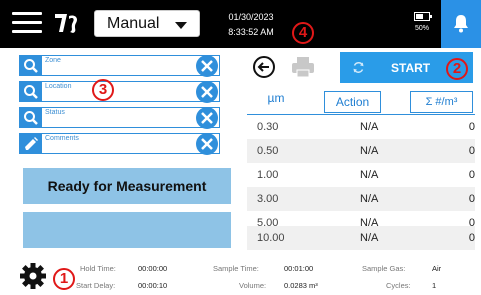 The image size is (481, 295). Describe the element at coordinates (271, 238) in the screenshot. I see `size-cell: 10.00` at that location.